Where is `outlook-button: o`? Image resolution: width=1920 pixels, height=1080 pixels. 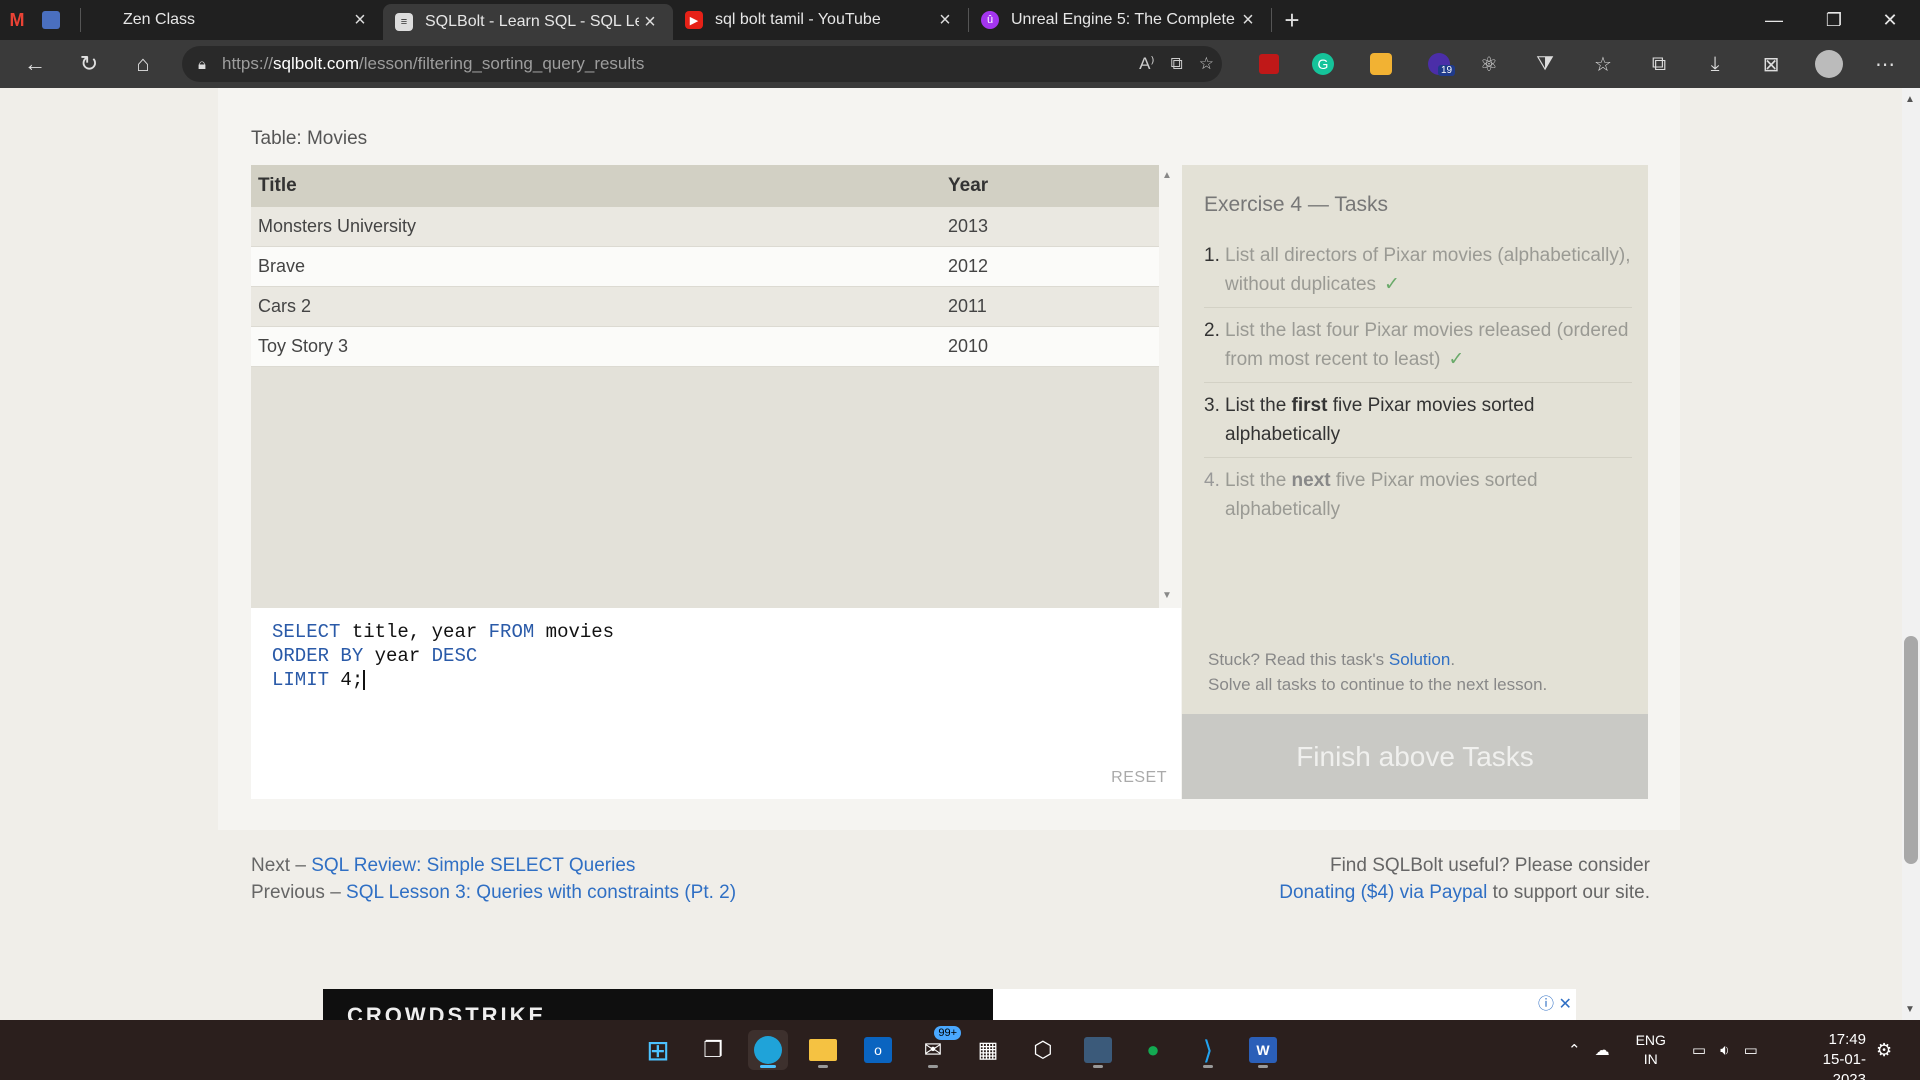
outlook-button: o is located at coordinates (878, 1050).